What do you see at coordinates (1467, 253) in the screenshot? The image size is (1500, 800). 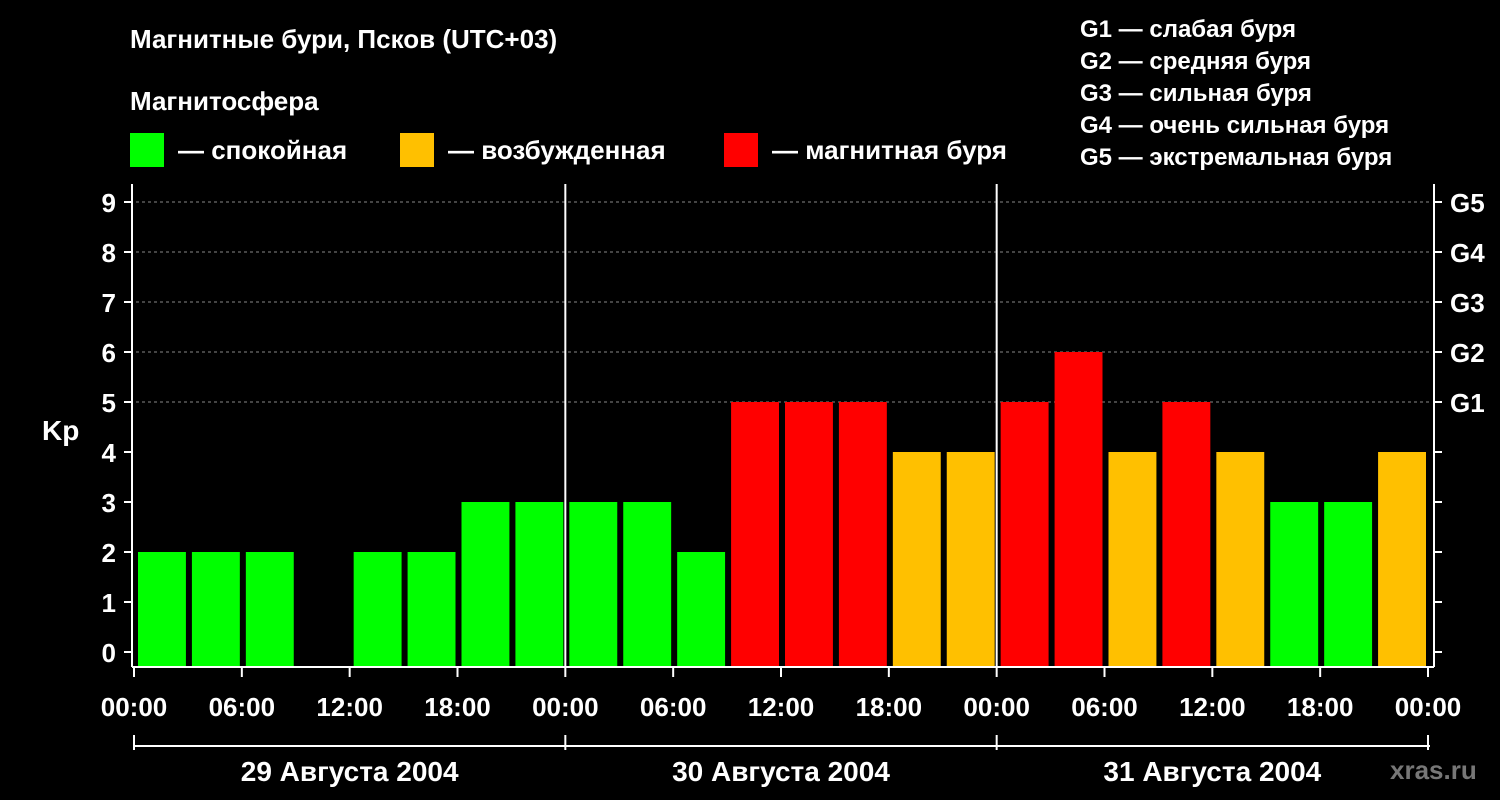 I see `g-tick-label: G4` at bounding box center [1467, 253].